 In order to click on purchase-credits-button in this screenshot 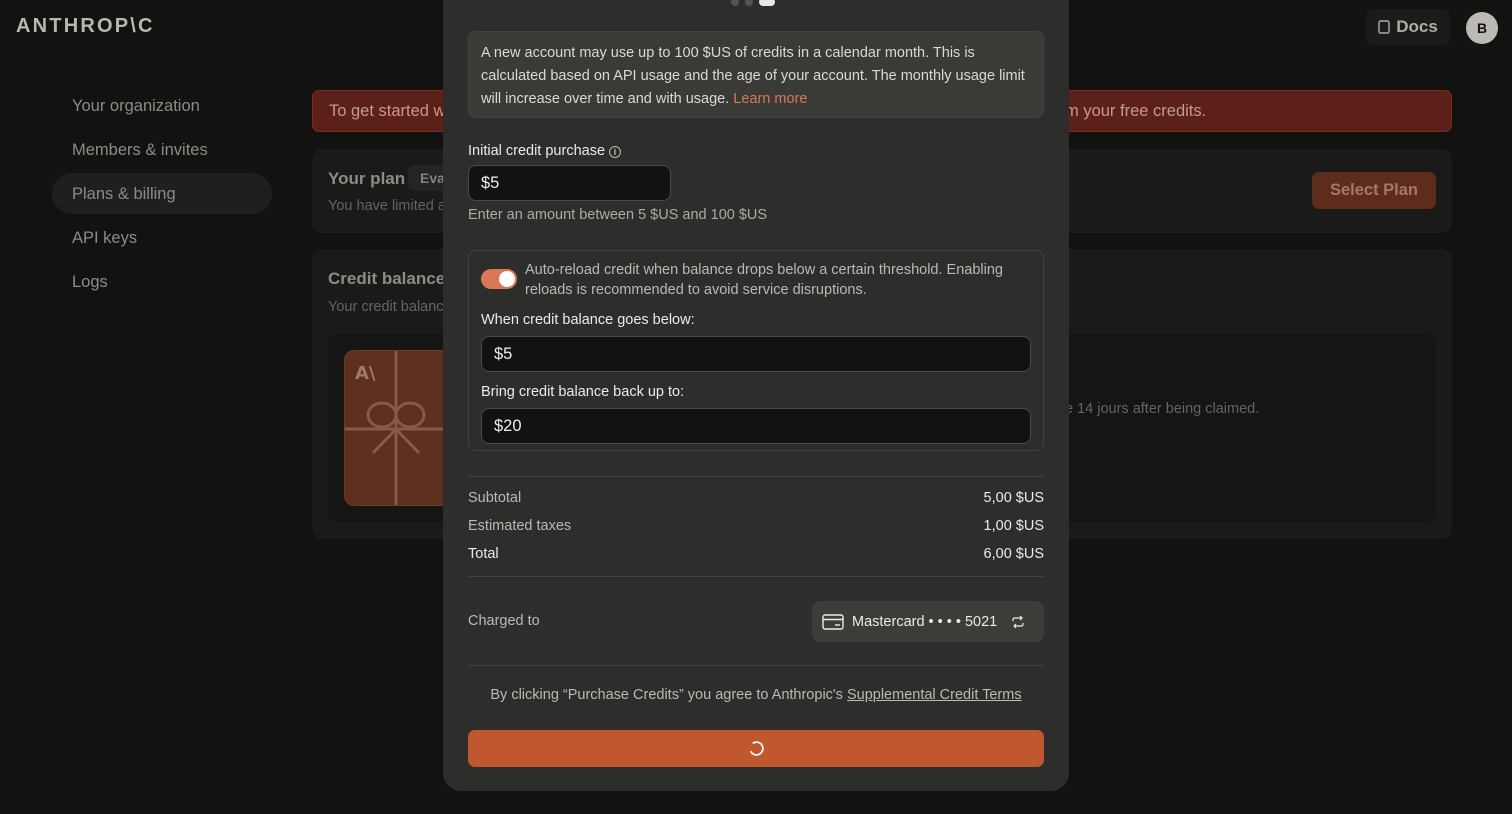, I will do `click(756, 748)`.